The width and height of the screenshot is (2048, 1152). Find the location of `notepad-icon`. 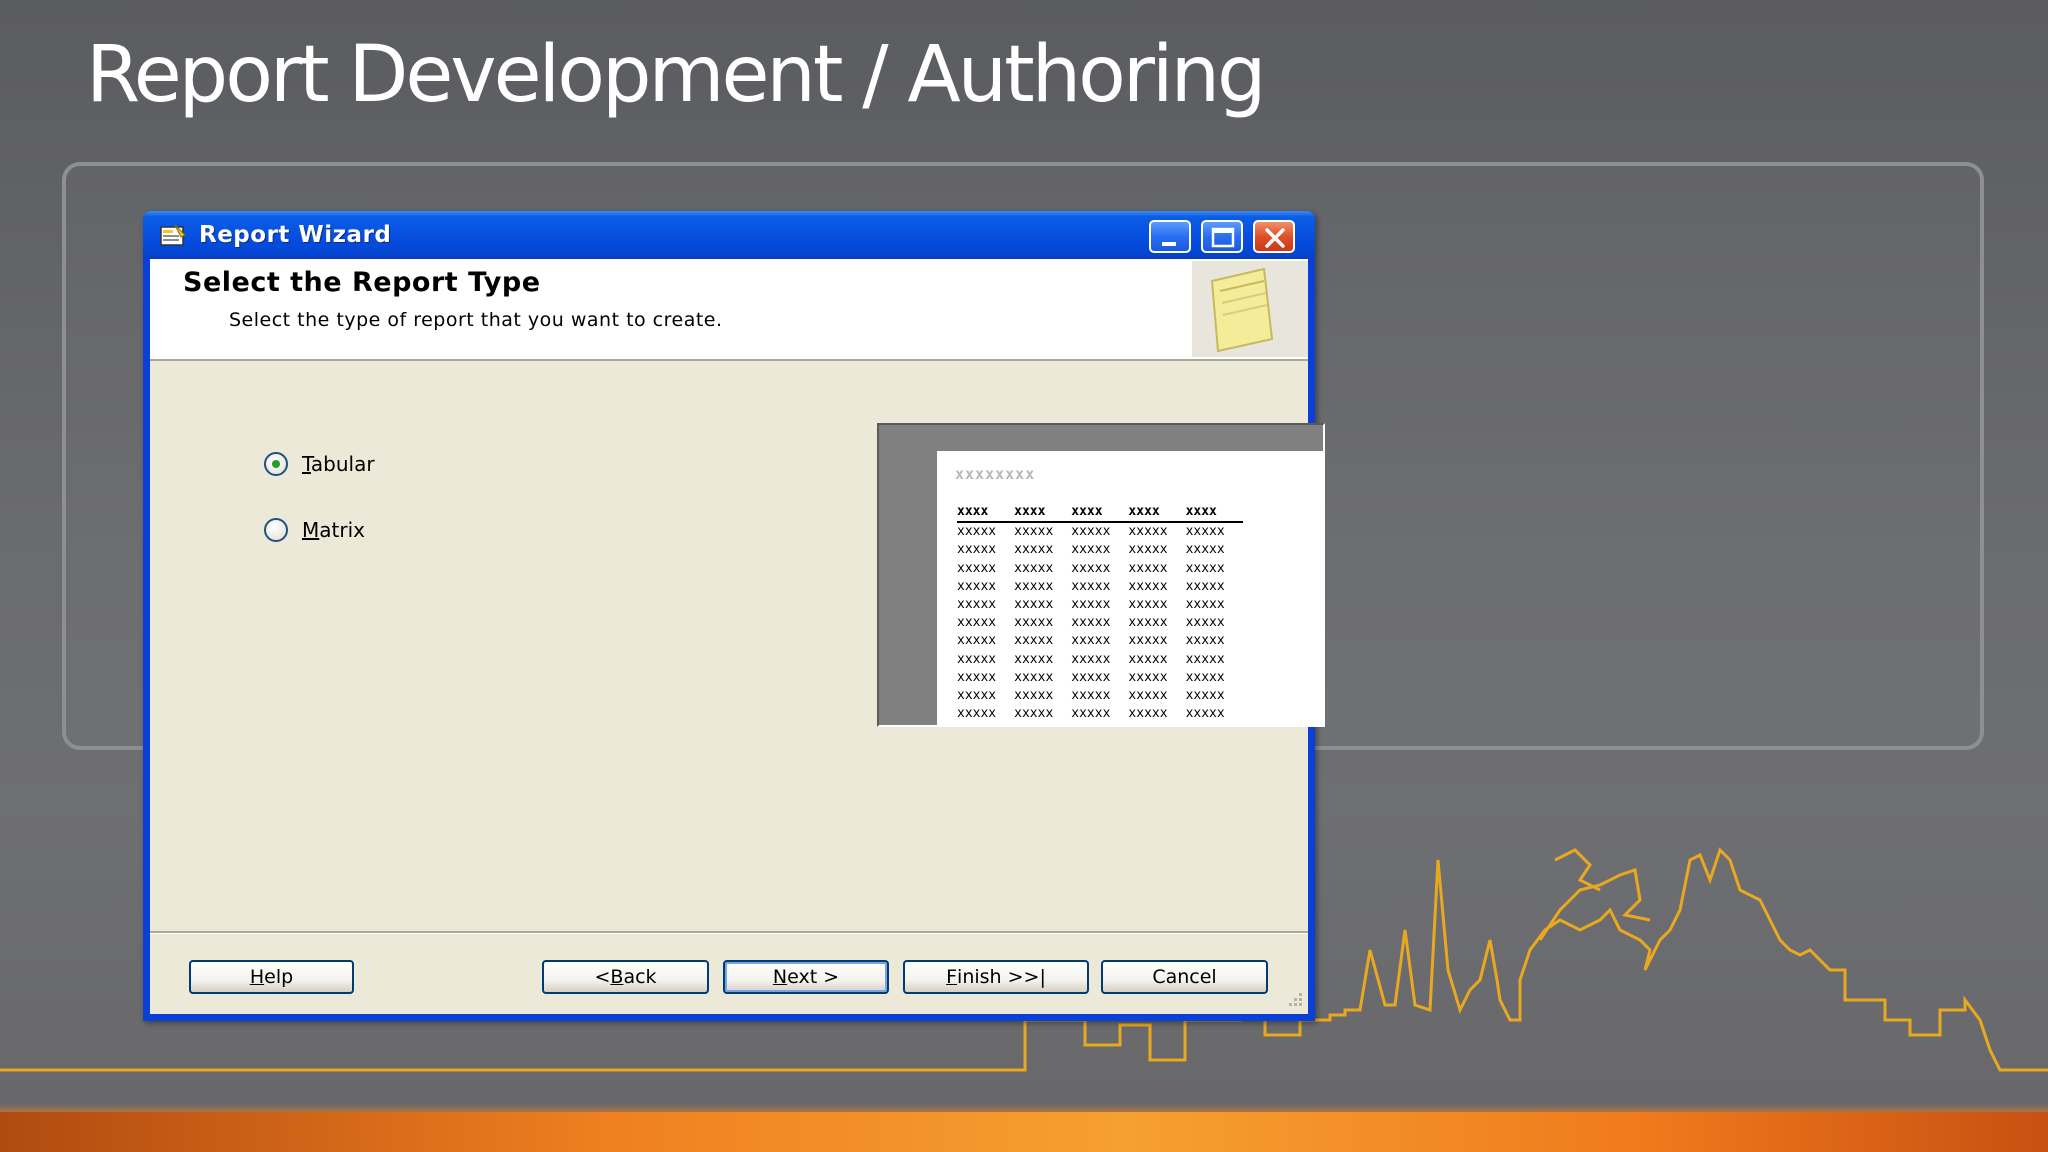

notepad-icon is located at coordinates (1250, 309).